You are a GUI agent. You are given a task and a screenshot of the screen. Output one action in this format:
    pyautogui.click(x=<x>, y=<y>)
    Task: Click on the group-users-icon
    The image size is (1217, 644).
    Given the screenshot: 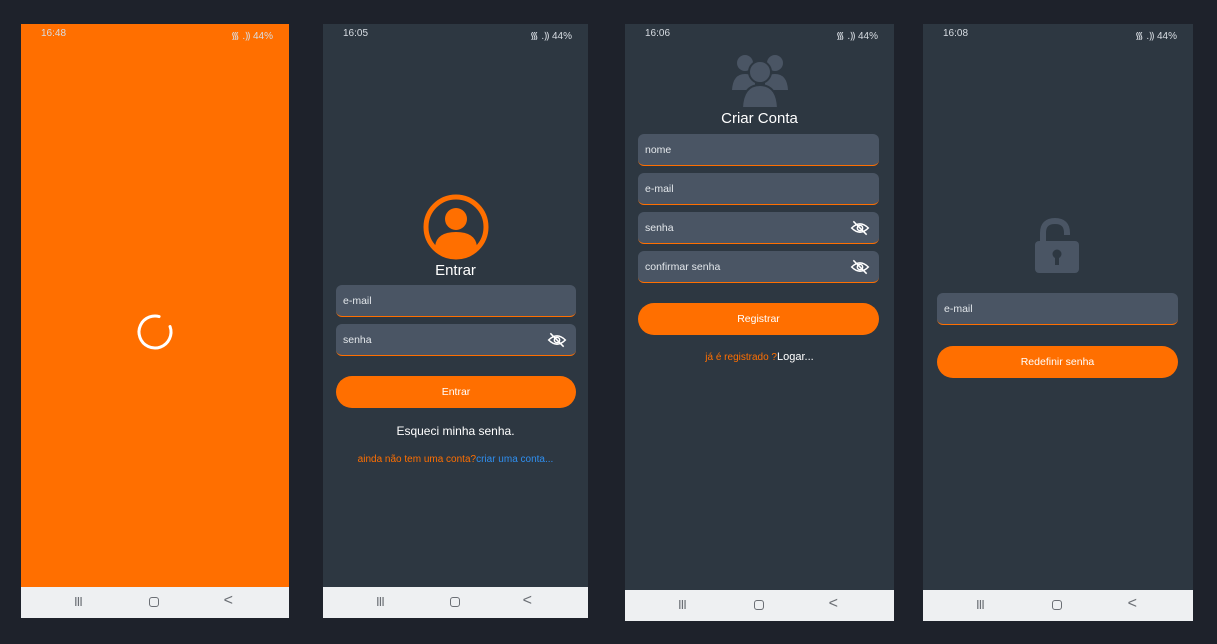 What is the action you would take?
    pyautogui.click(x=760, y=82)
    